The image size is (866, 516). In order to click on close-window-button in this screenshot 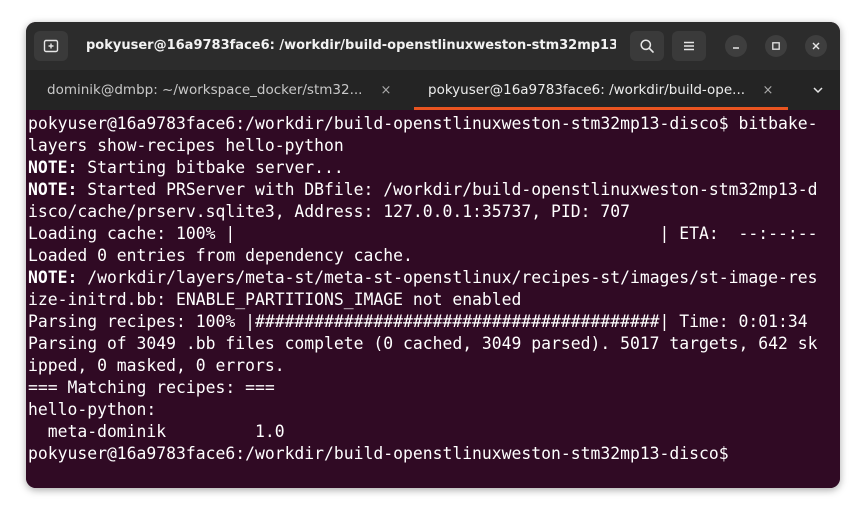, I will do `click(816, 46)`.